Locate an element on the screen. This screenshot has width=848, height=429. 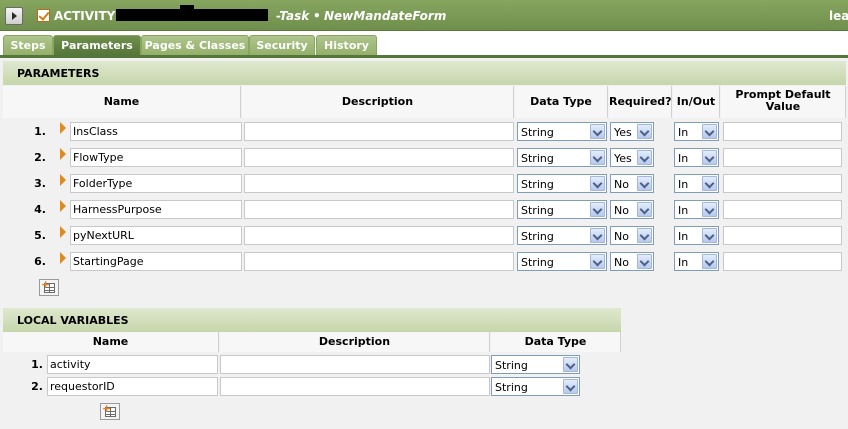
lv-name-input: activity is located at coordinates (132, 364).